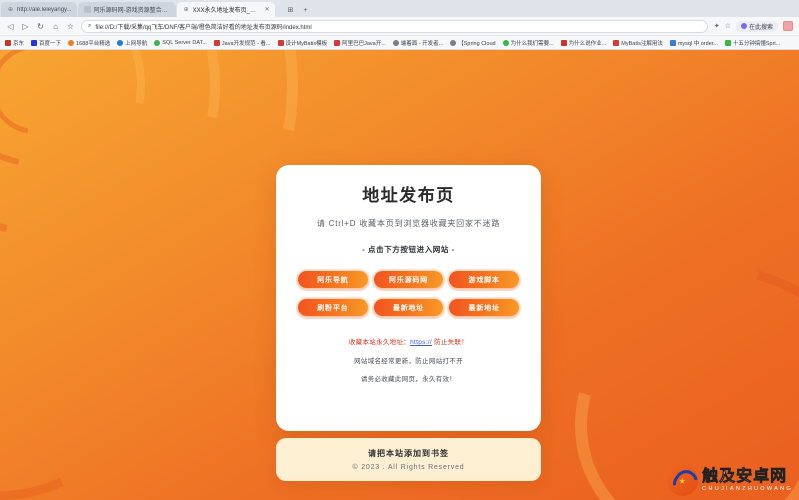 The height and width of the screenshot is (500, 799). I want to click on site-button-source: 阿乐源码网, so click(408, 279).